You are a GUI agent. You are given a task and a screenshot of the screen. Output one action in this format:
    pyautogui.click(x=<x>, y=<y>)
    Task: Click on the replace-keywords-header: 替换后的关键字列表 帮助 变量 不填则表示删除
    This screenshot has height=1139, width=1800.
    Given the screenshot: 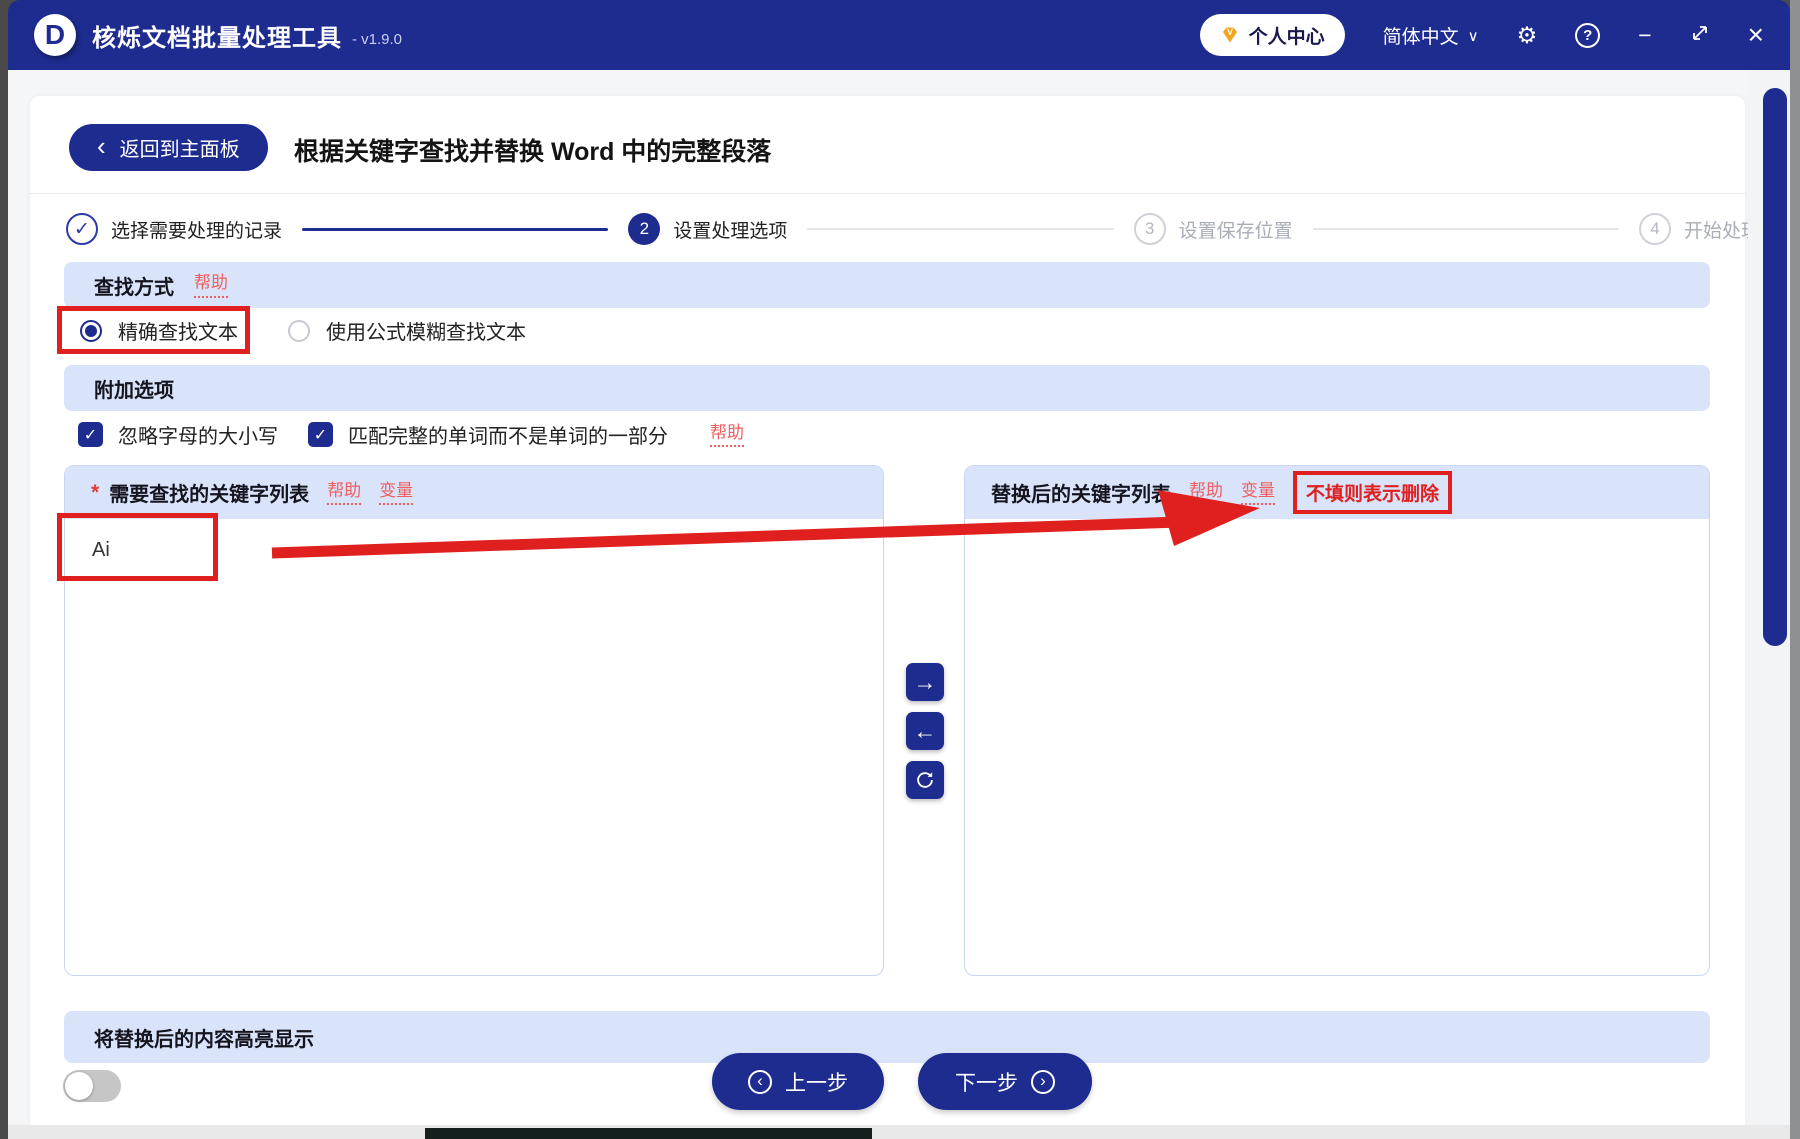 What is the action you would take?
    pyautogui.click(x=1337, y=492)
    